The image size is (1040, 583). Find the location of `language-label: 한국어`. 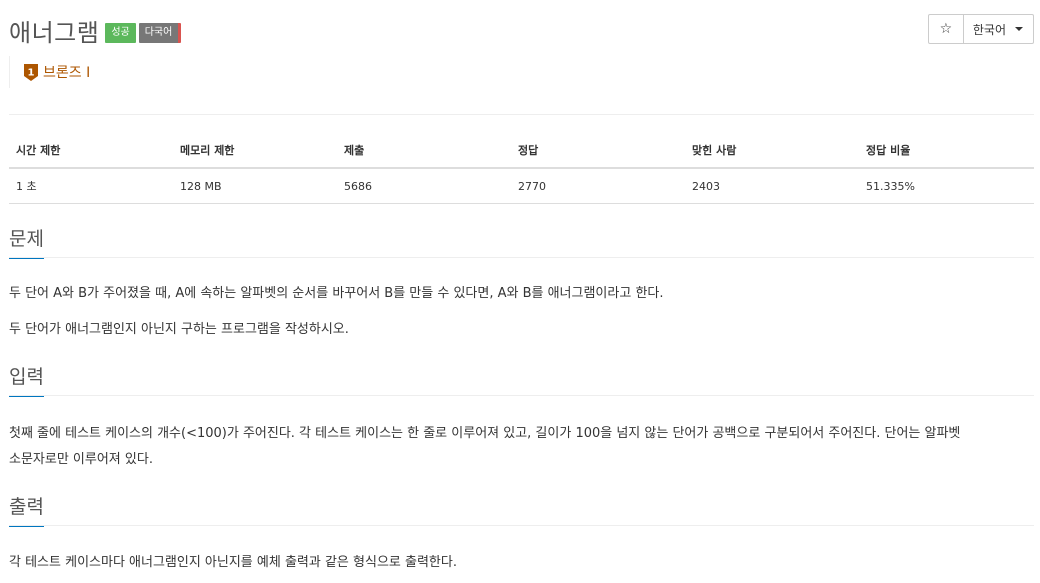

language-label: 한국어 is located at coordinates (989, 29).